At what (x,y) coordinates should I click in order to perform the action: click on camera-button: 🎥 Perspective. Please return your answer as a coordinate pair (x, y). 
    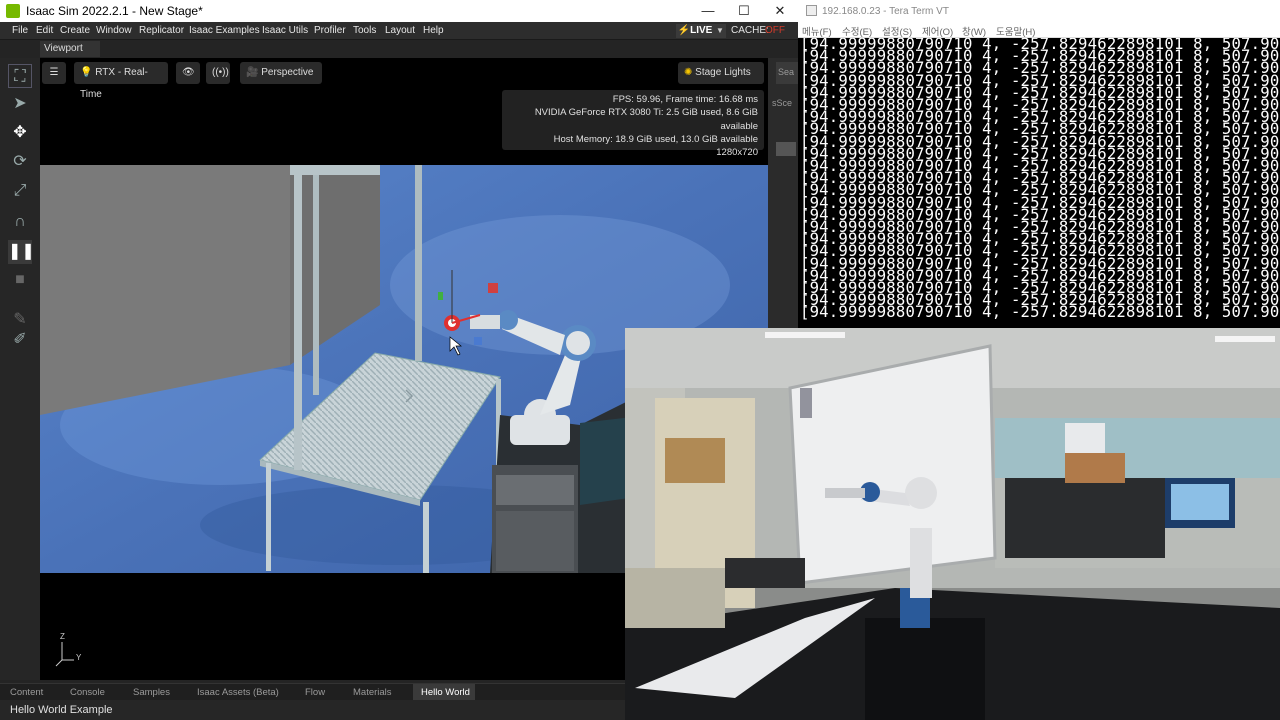
    Looking at the image, I should click on (281, 73).